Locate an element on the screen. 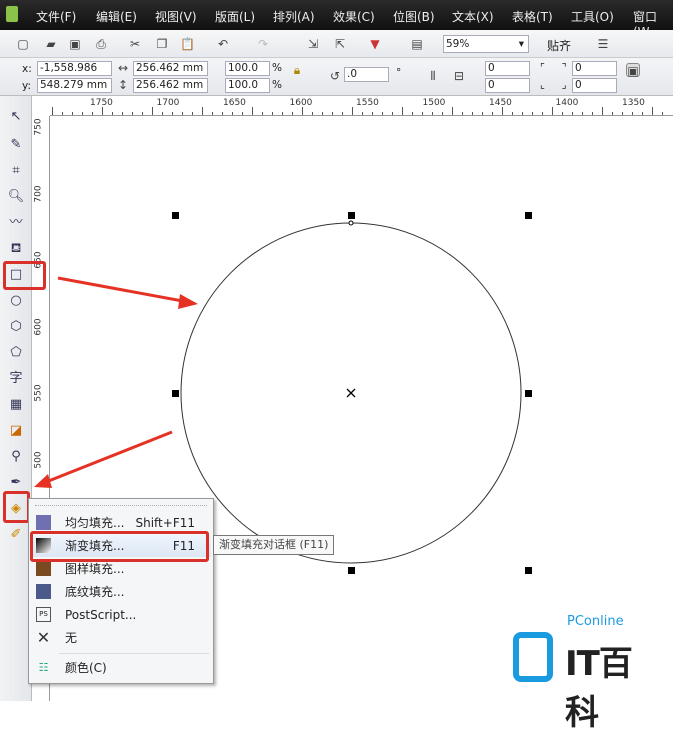 This screenshot has width=673, height=734. texture-fill-icon is located at coordinates (43, 591).